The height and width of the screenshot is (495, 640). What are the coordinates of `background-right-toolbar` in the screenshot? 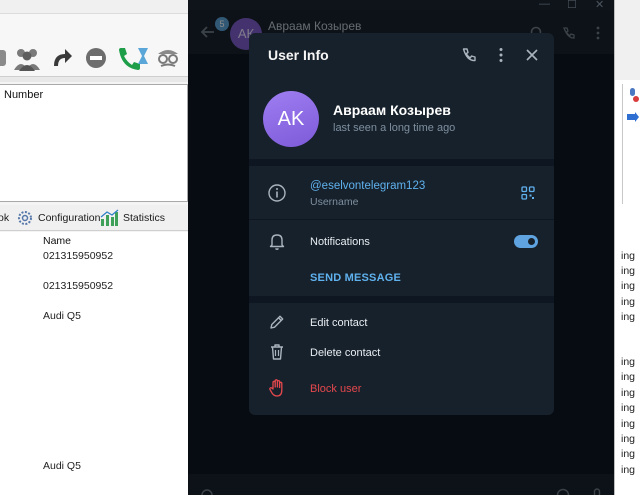 It's located at (627, 40).